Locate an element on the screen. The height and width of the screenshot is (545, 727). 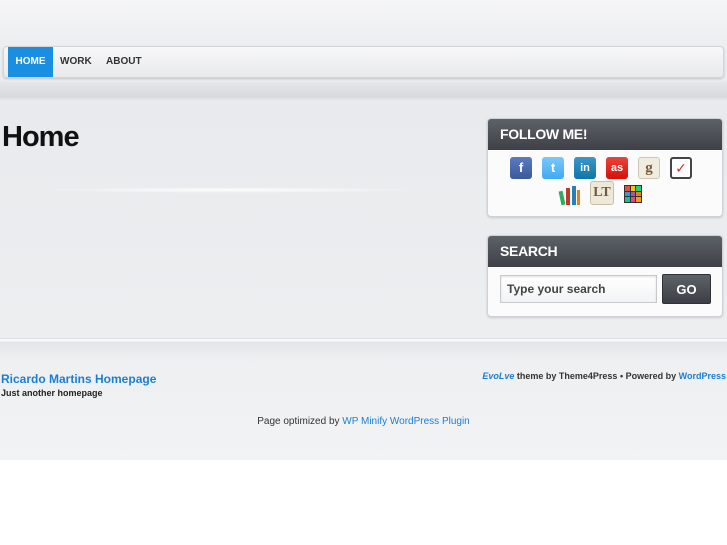
lastfm-icon: as is located at coordinates (617, 168).